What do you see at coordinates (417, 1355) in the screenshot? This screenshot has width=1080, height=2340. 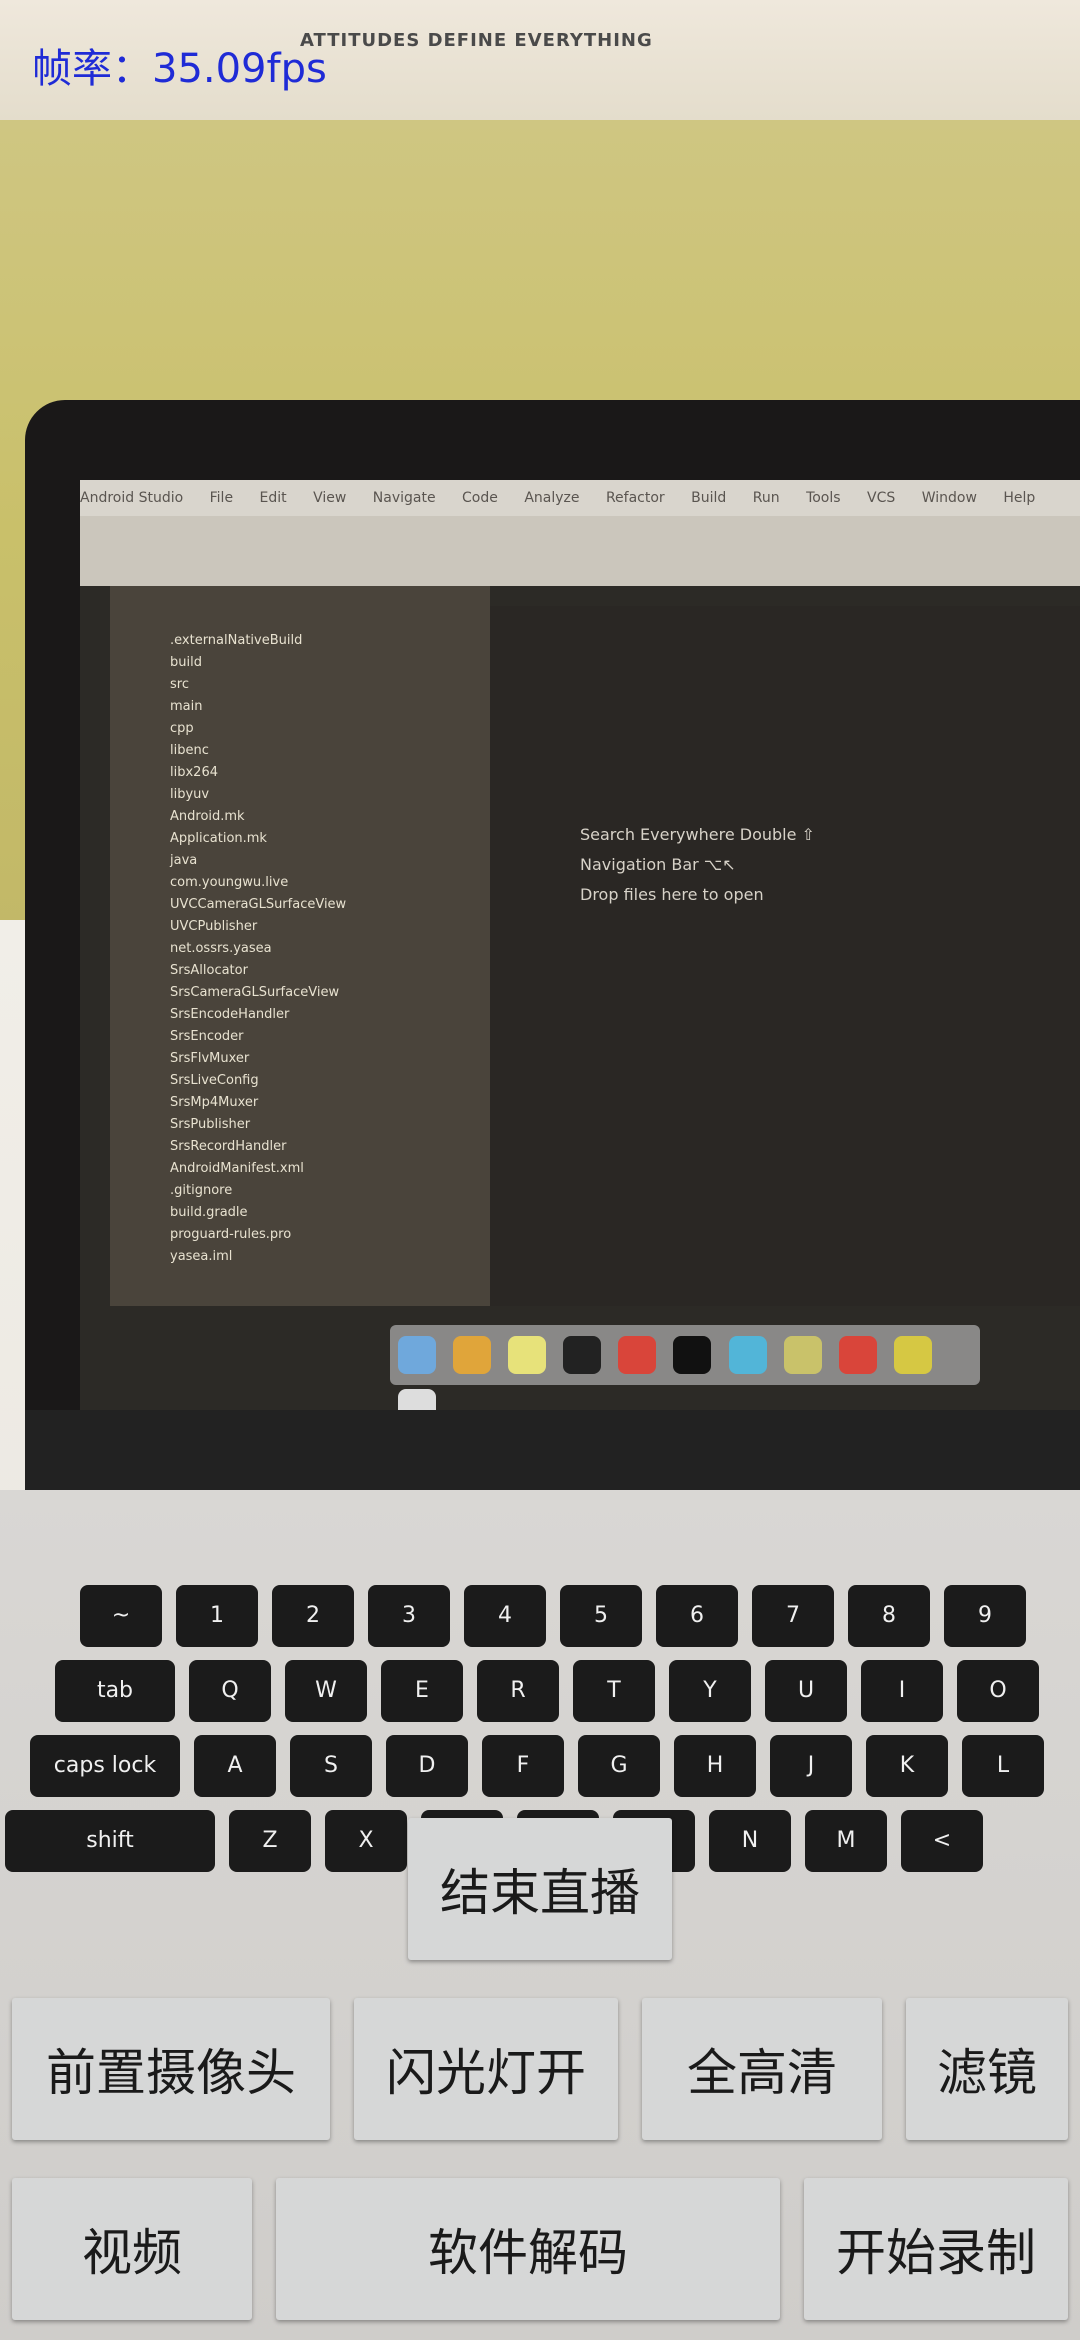 I see `finder-icon` at bounding box center [417, 1355].